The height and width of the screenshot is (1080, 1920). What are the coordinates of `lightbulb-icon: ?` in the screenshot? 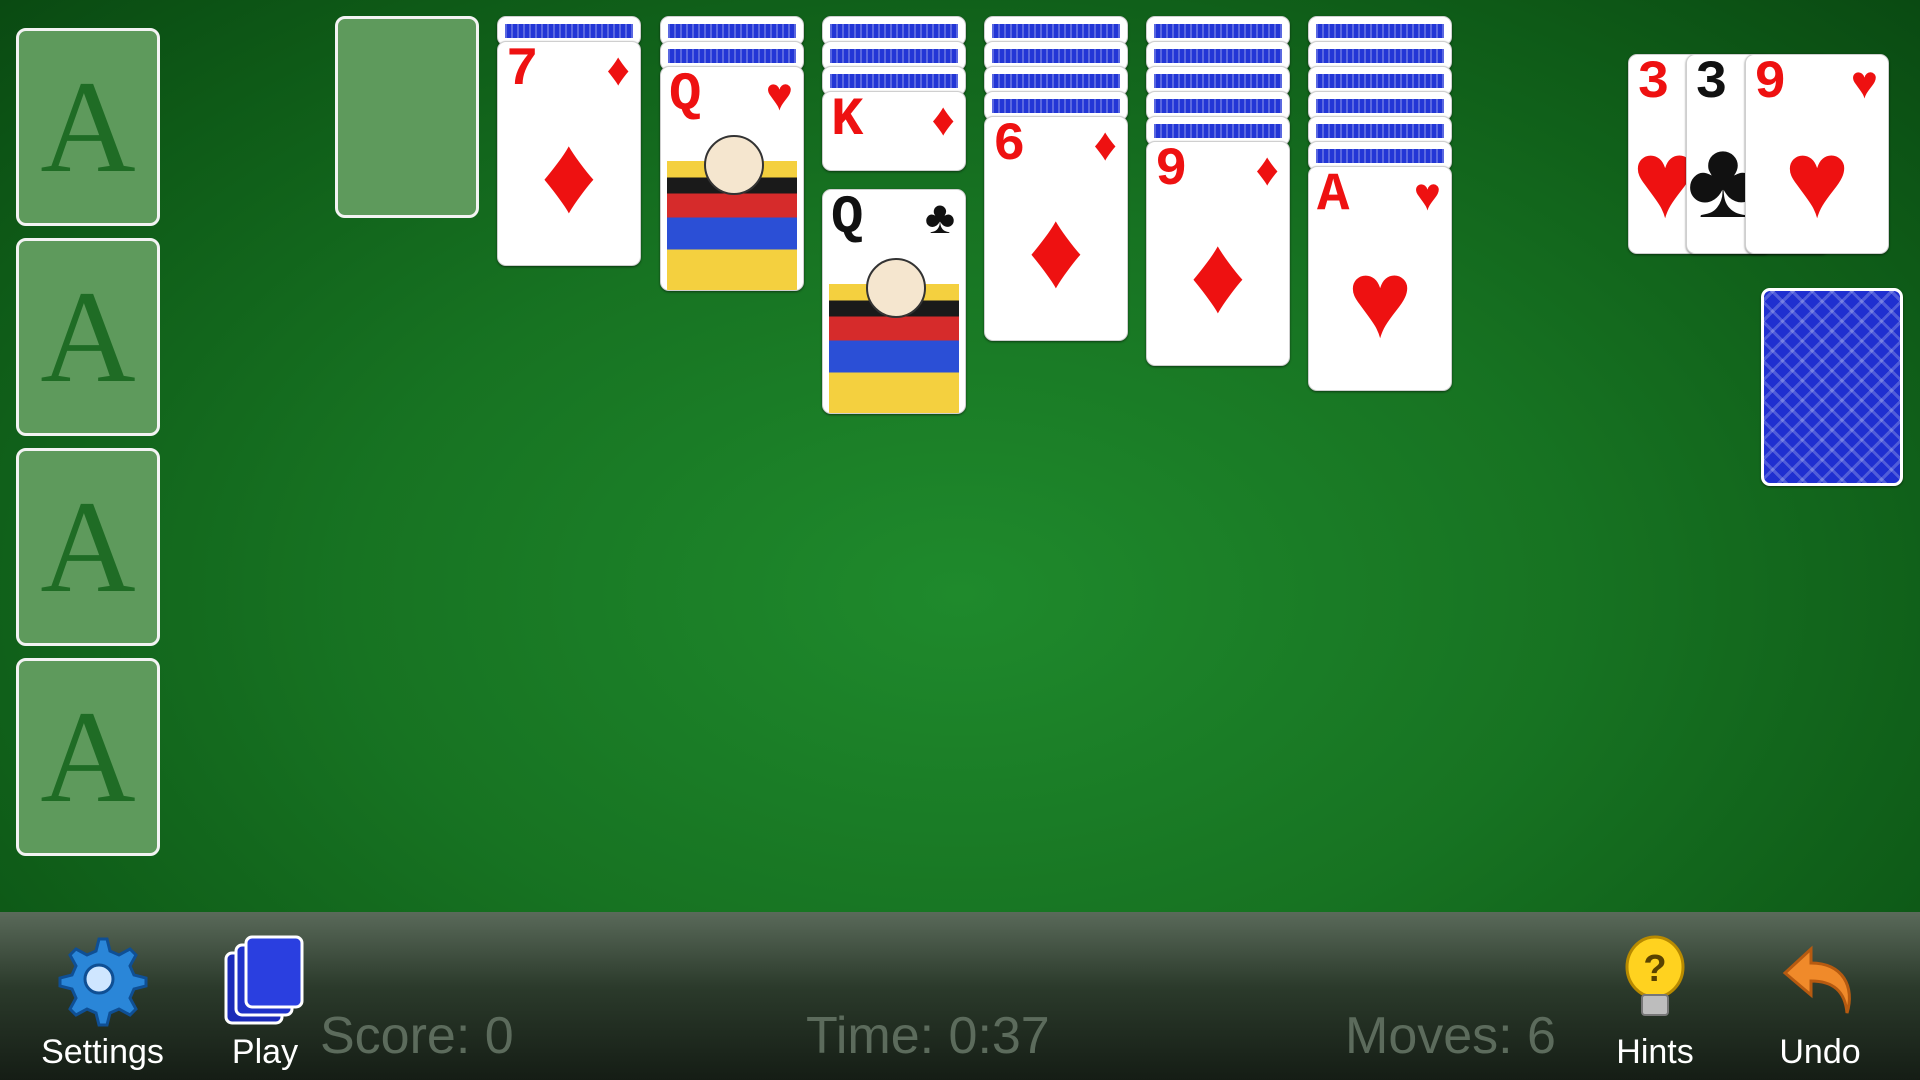 It's located at (1655, 975).